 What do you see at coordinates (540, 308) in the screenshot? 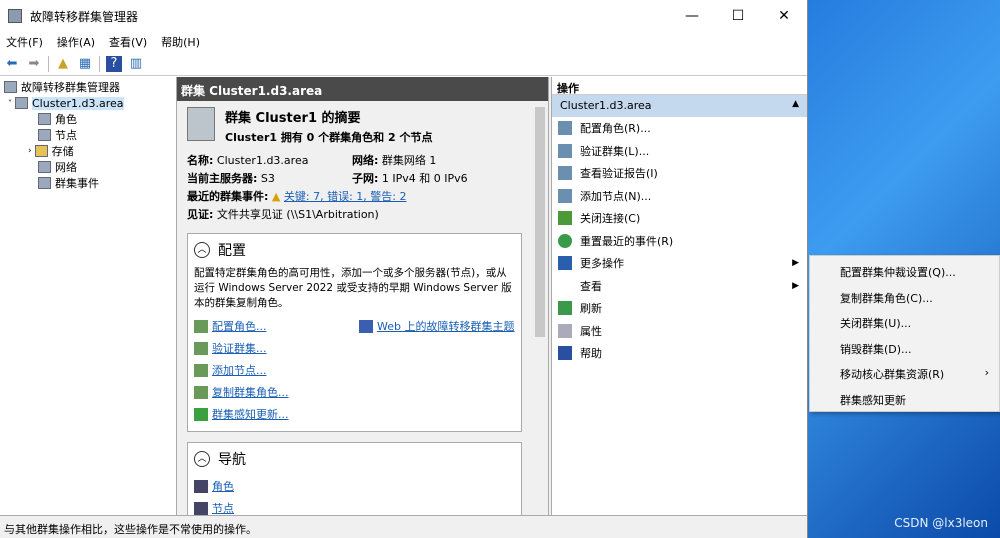
I see `vertical-scrollbar` at bounding box center [540, 308].